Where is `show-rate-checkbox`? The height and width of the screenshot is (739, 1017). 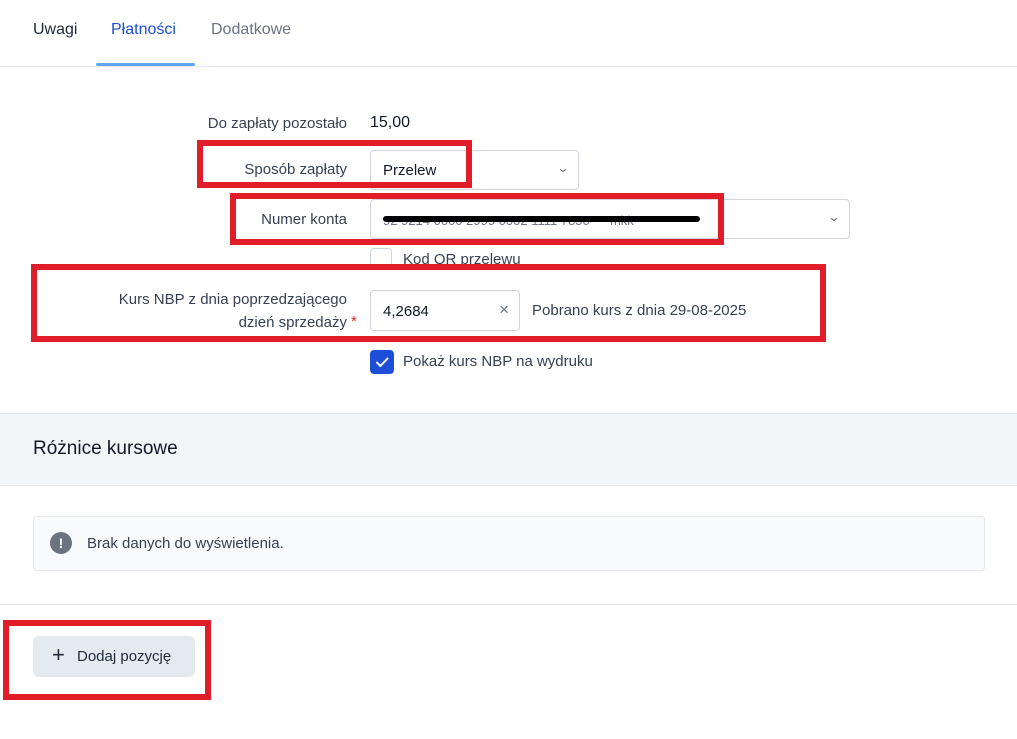 show-rate-checkbox is located at coordinates (382, 362).